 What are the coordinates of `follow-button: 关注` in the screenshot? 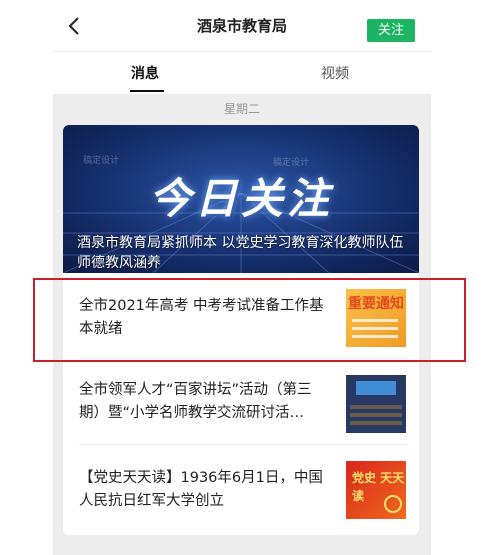 It's located at (391, 30).